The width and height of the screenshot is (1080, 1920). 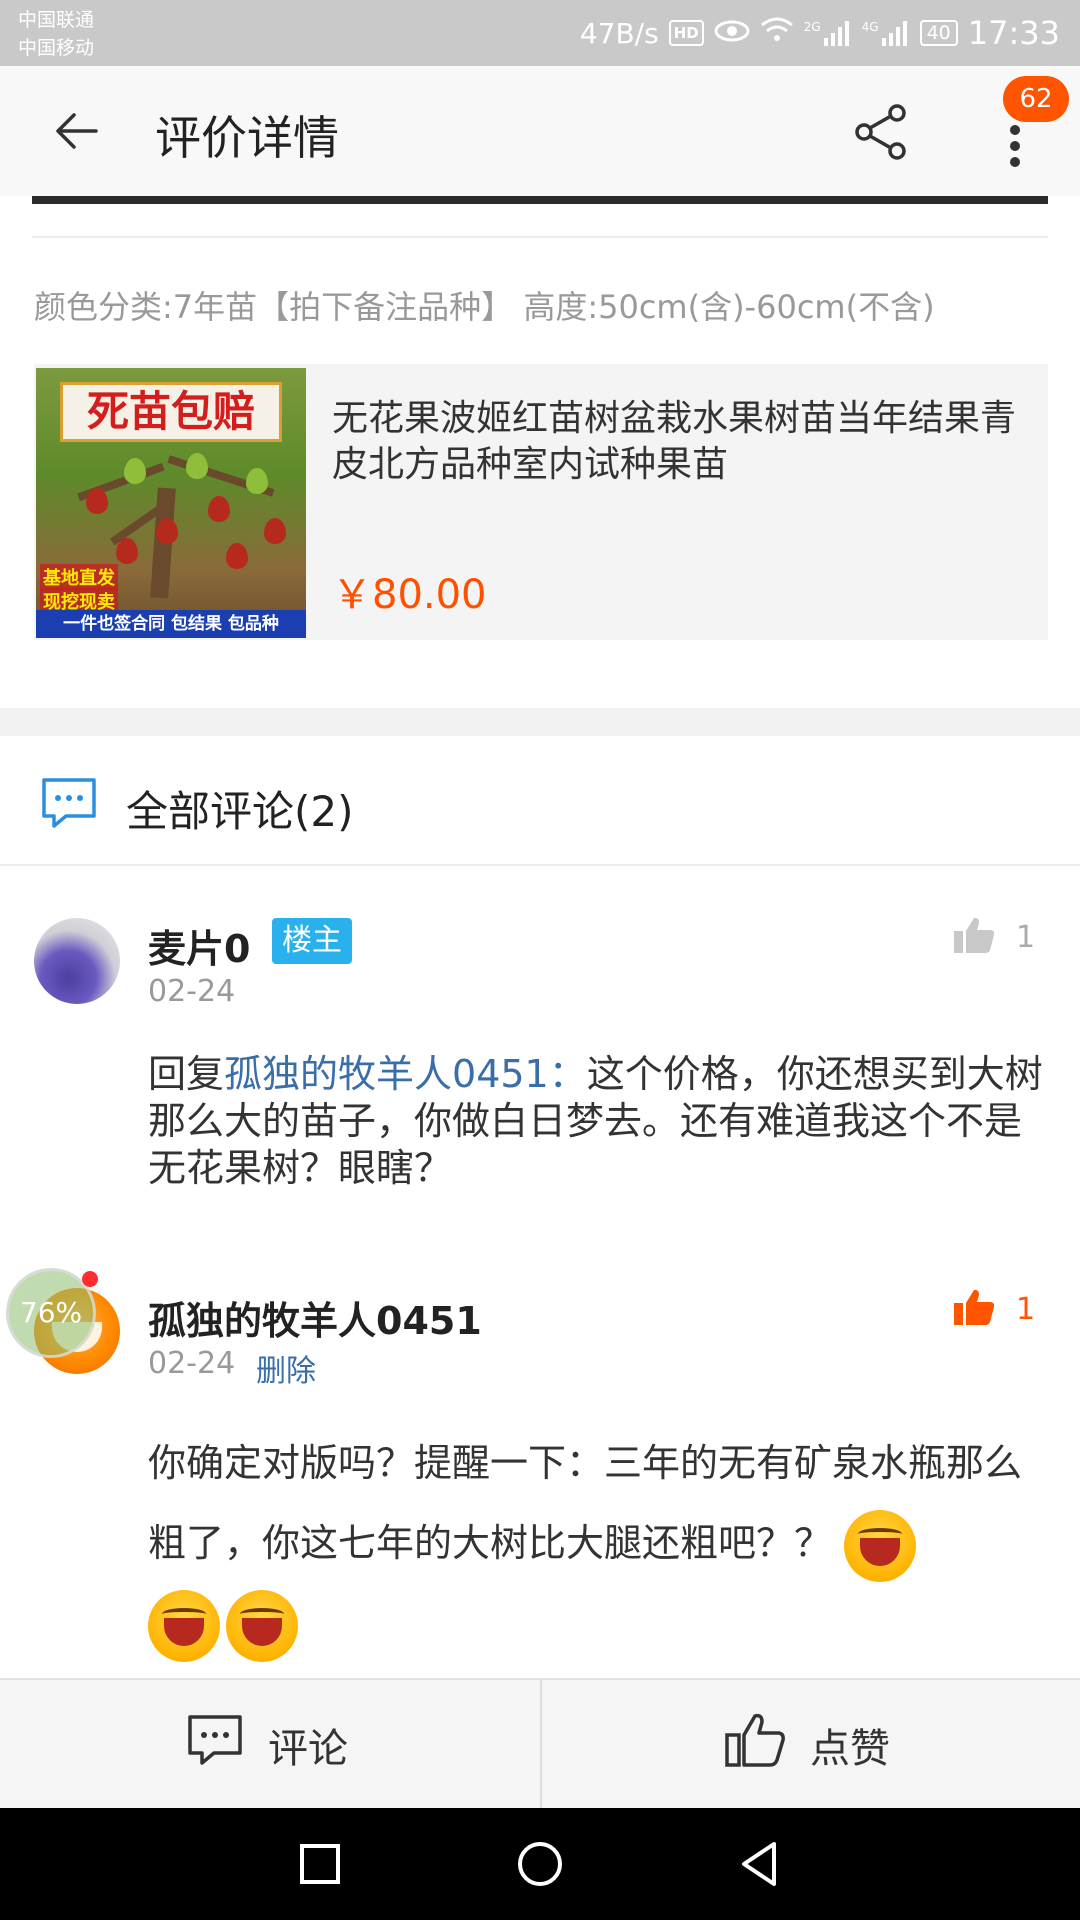 What do you see at coordinates (850, 1749) in the screenshot?
I see `like-button-label: 点赞` at bounding box center [850, 1749].